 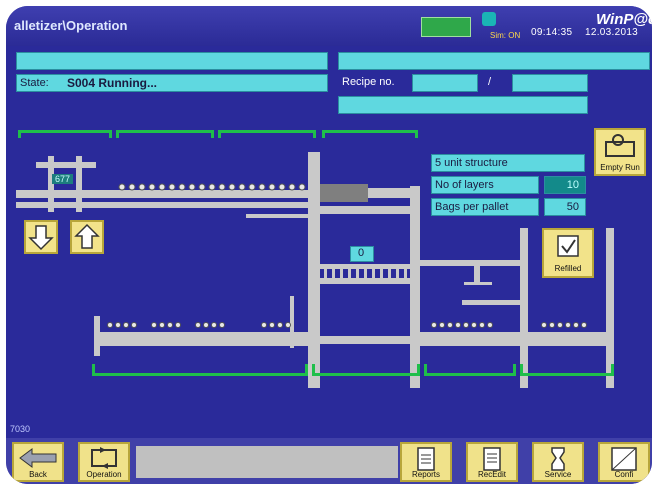 I want to click on config-label: Confi, so click(x=624, y=474).